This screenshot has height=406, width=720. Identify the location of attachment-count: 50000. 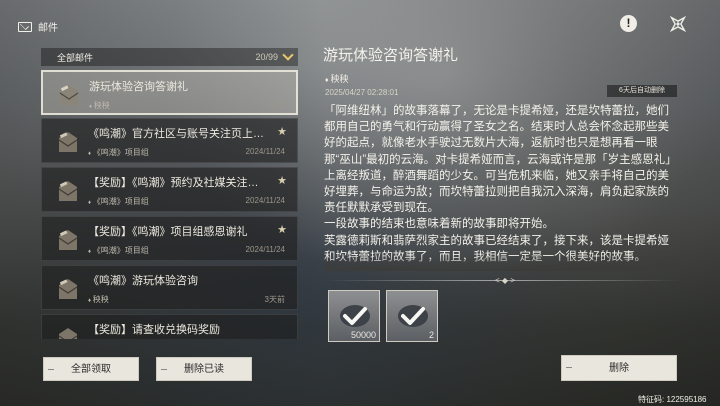
(363, 335).